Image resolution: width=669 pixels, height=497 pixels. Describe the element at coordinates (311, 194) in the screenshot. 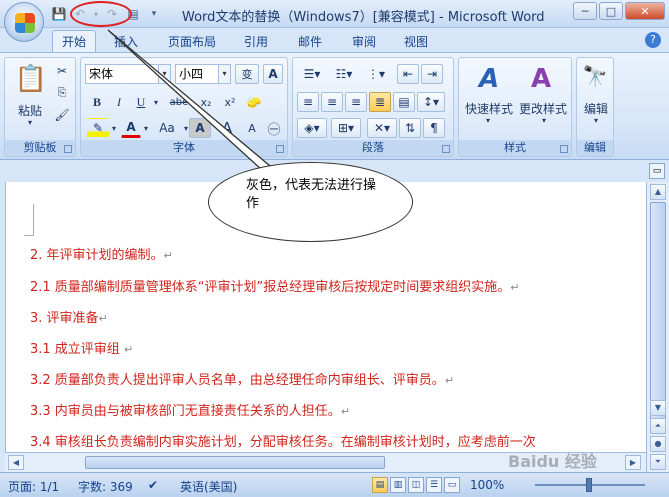

I see `callout-text: 灰色，代表无法进行操作` at that location.